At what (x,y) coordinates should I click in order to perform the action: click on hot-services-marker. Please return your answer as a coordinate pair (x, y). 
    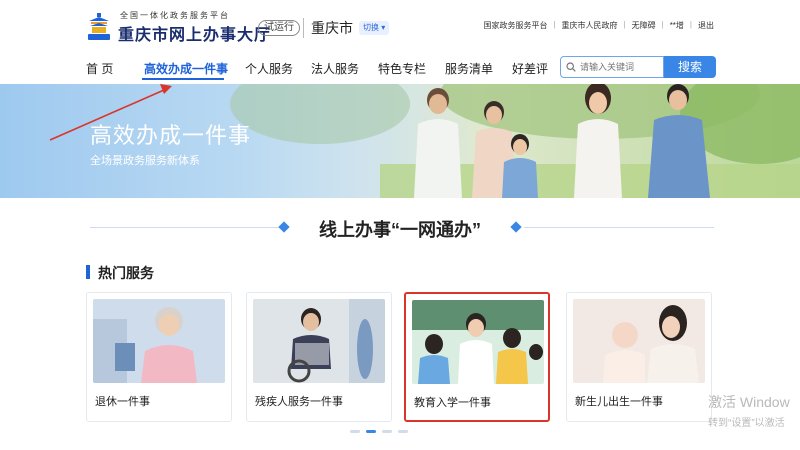
    Looking at the image, I should click on (88, 272).